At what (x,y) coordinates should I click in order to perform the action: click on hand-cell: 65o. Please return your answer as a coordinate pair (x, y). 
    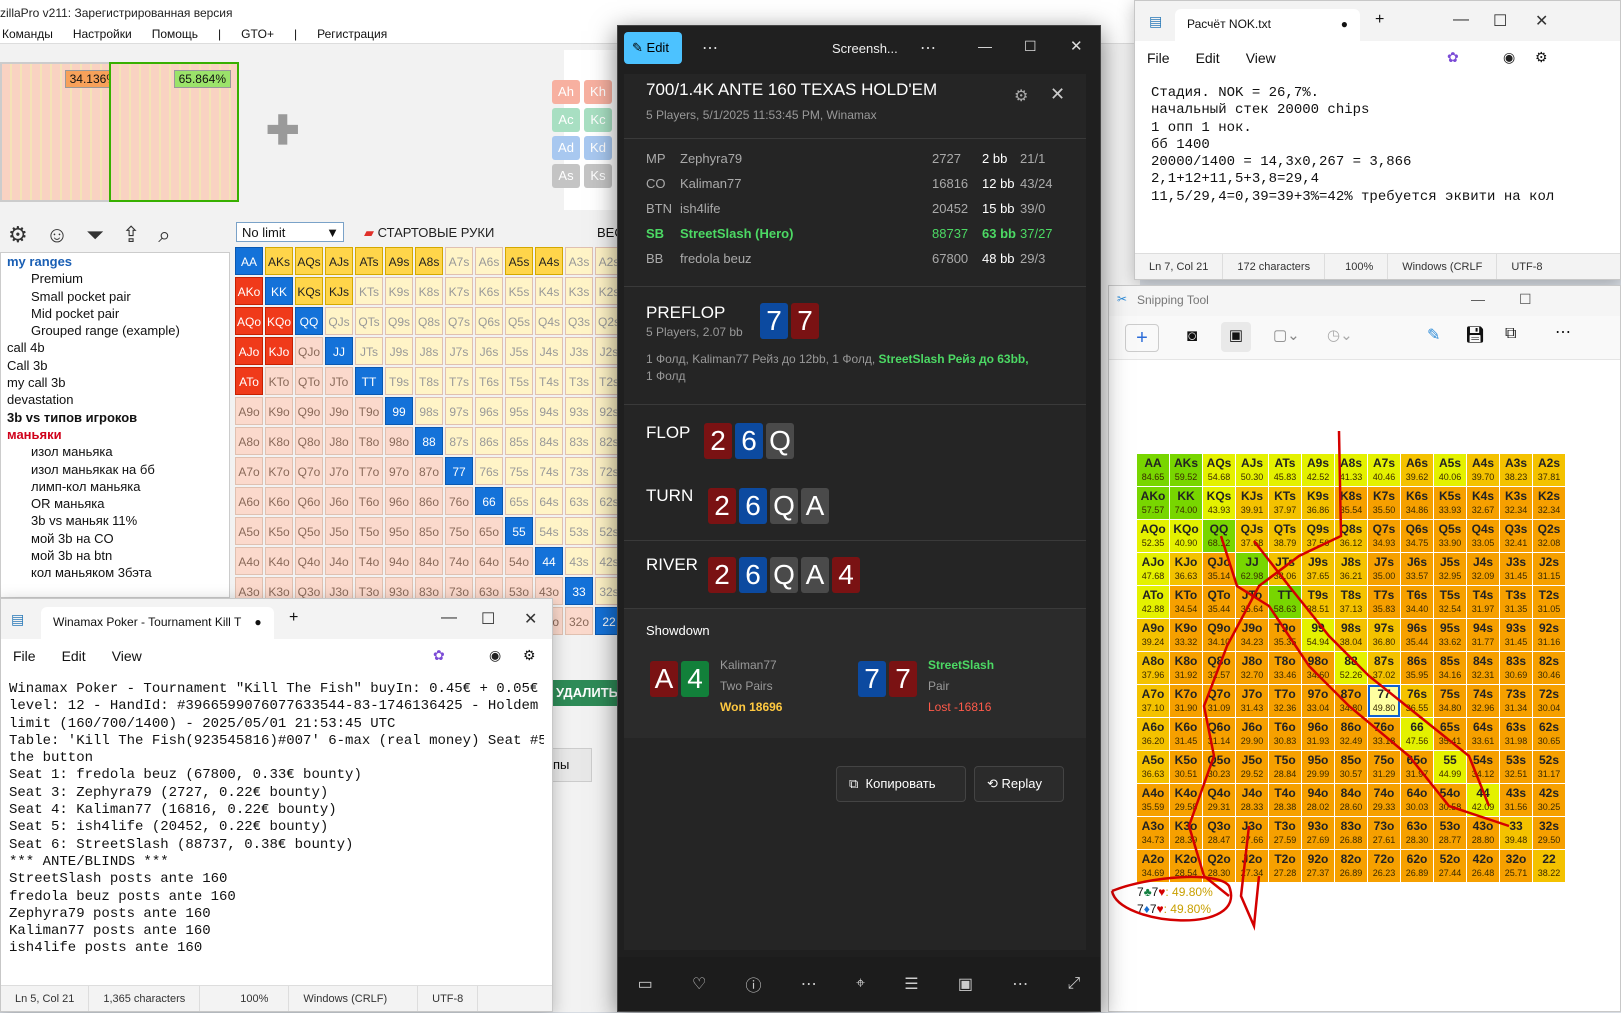
    Looking at the image, I should click on (489, 531).